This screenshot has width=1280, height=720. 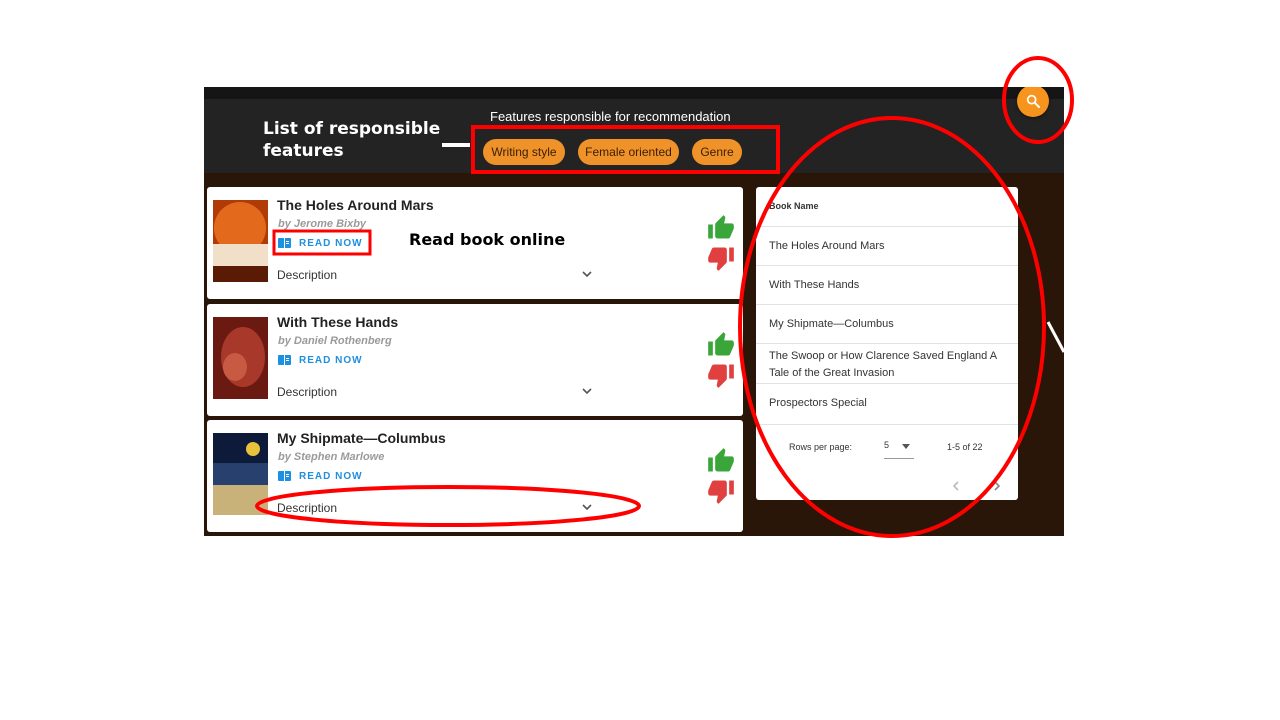 I want to click on highlight-description-circle, so click(x=448, y=506).